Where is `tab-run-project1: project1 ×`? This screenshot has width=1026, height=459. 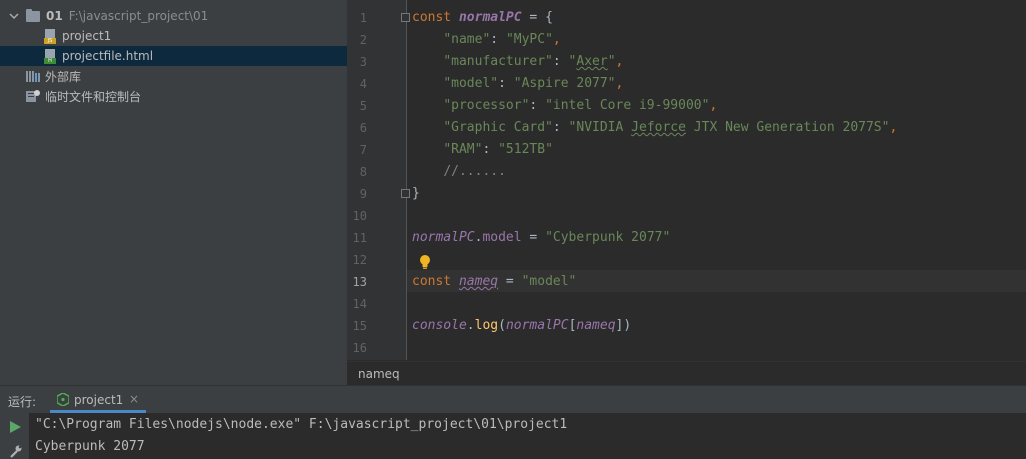
tab-run-project1: project1 × is located at coordinates (98, 399).